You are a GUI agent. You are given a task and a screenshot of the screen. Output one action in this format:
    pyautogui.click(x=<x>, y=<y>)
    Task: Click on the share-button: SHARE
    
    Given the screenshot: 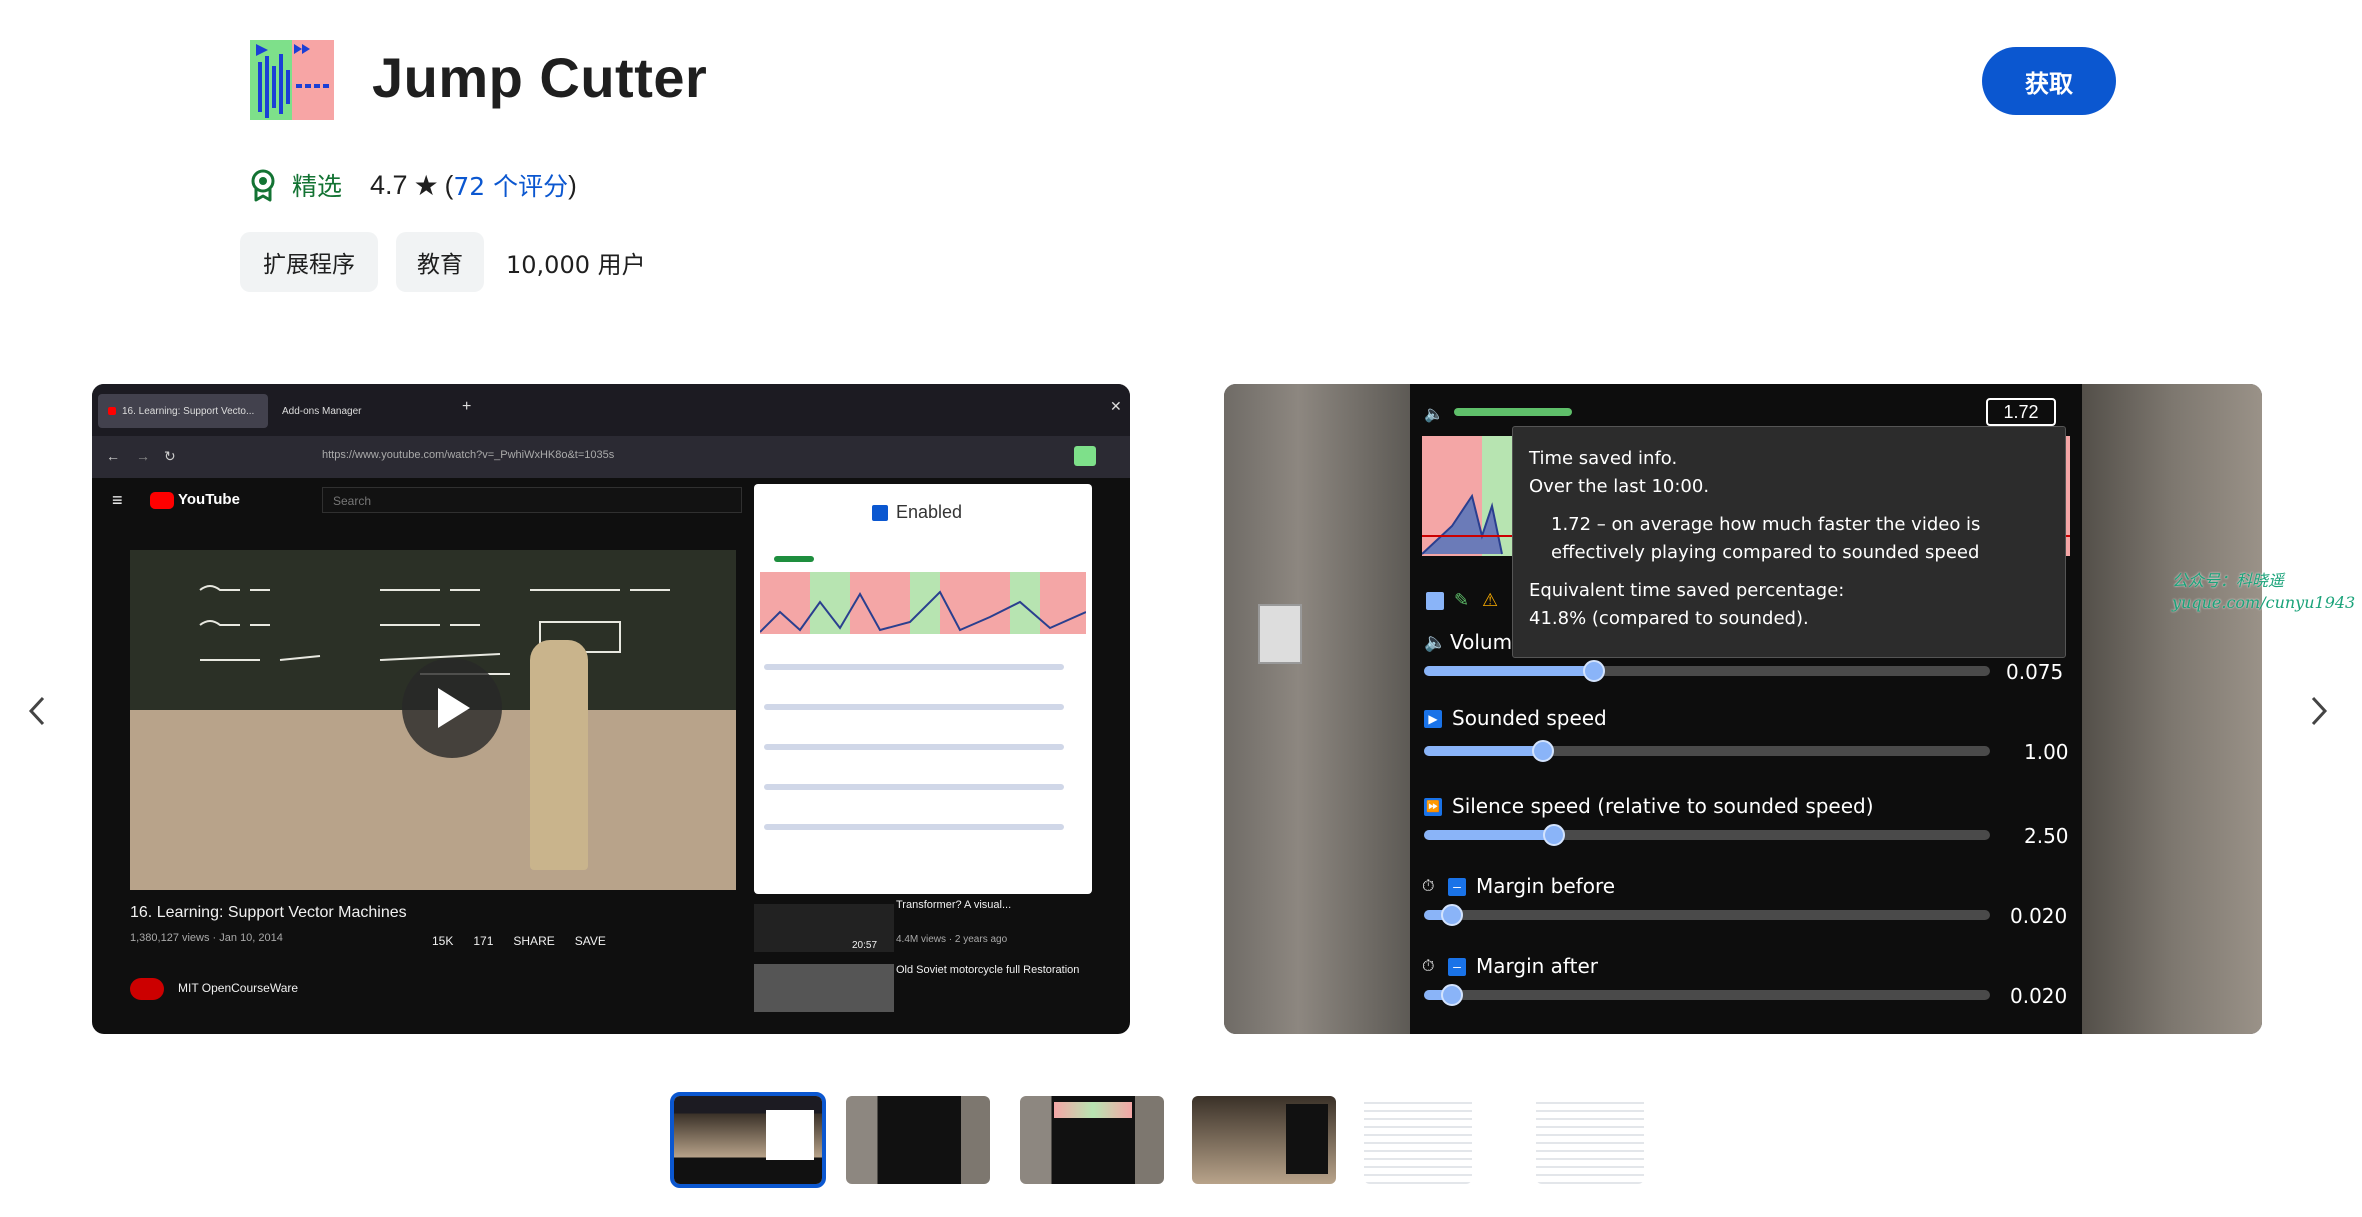 What is the action you would take?
    pyautogui.click(x=533, y=941)
    